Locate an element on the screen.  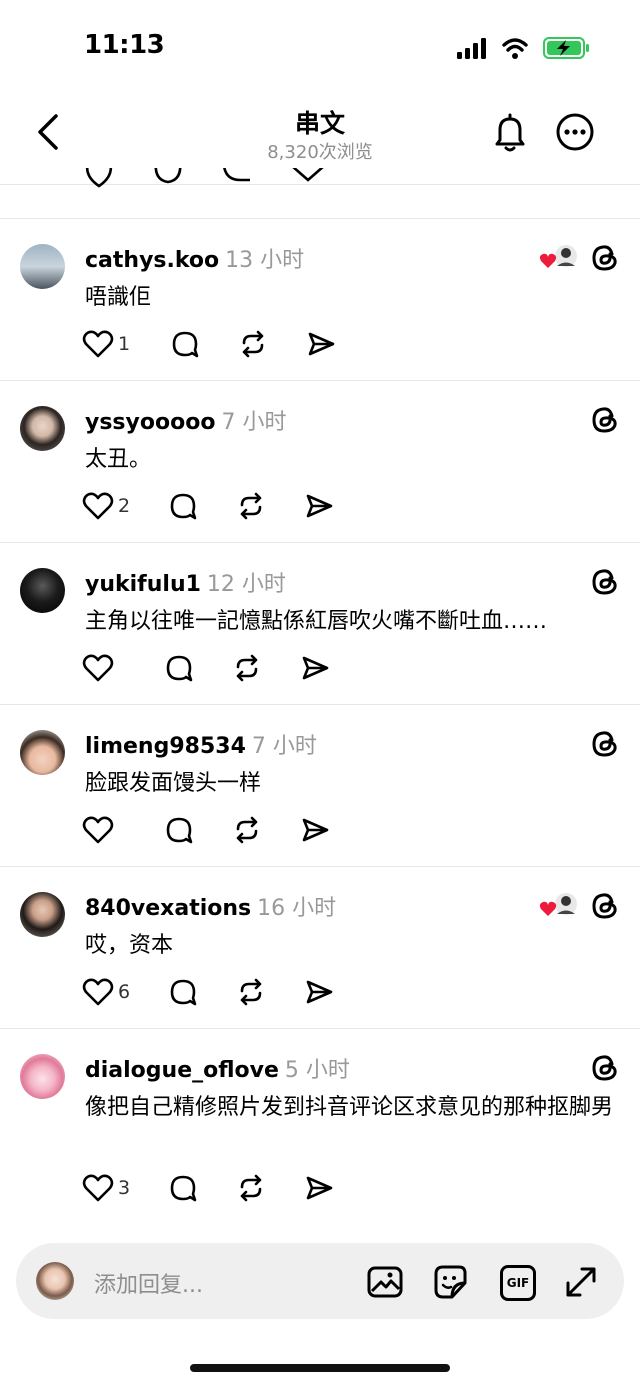
image-icon is located at coordinates (385, 1282).